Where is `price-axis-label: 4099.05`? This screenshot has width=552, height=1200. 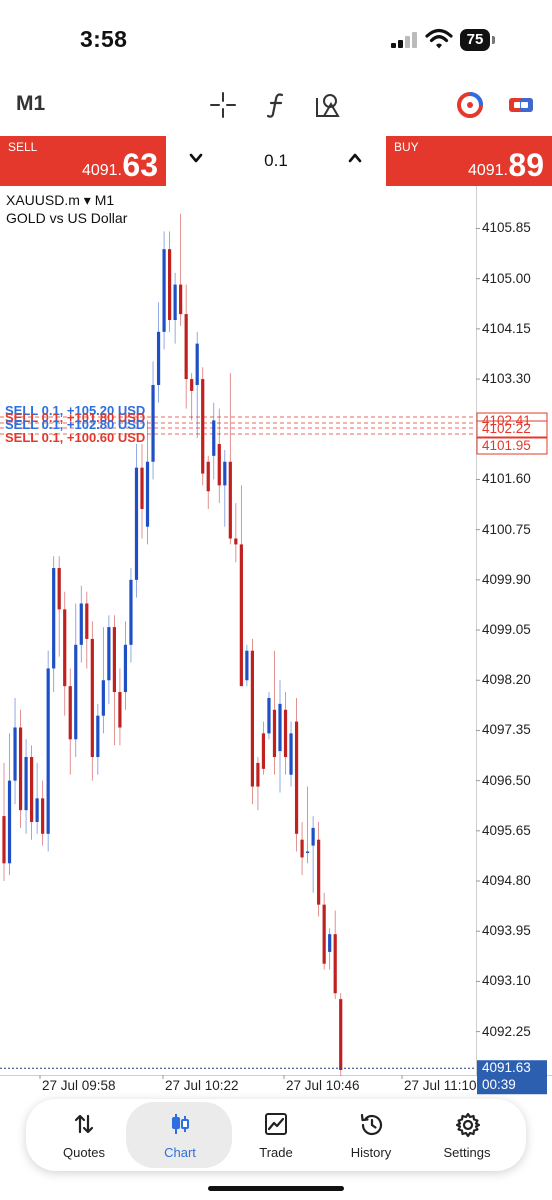
price-axis-label: 4099.05 is located at coordinates (506, 630).